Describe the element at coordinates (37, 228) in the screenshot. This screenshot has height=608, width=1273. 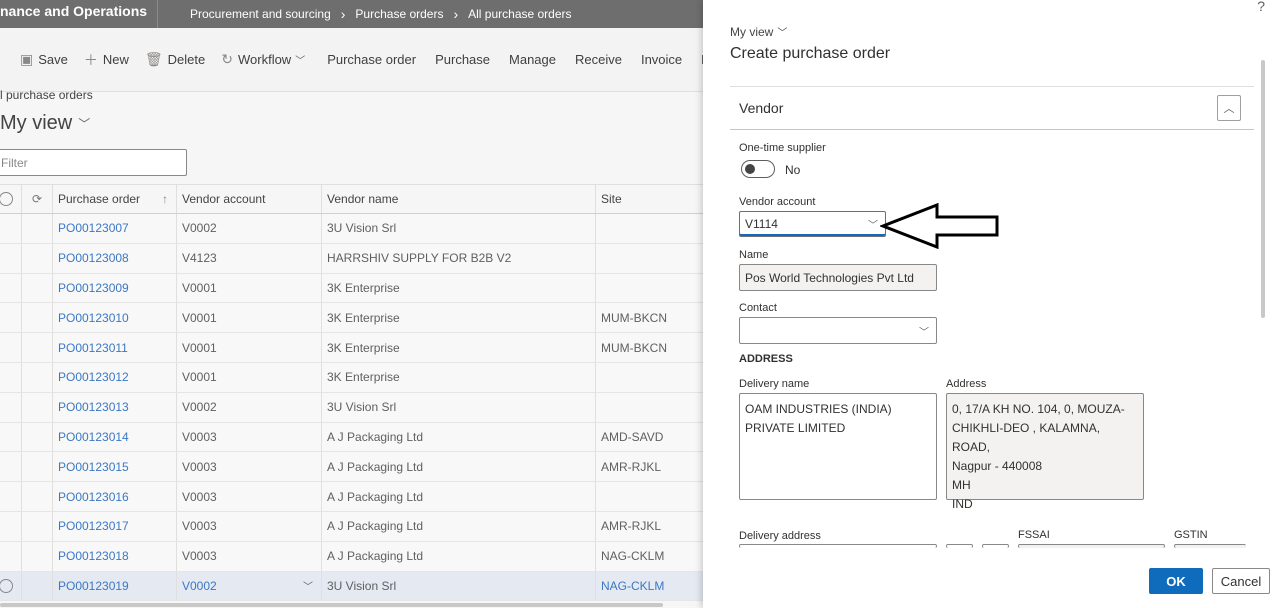
I see `row-marker` at that location.